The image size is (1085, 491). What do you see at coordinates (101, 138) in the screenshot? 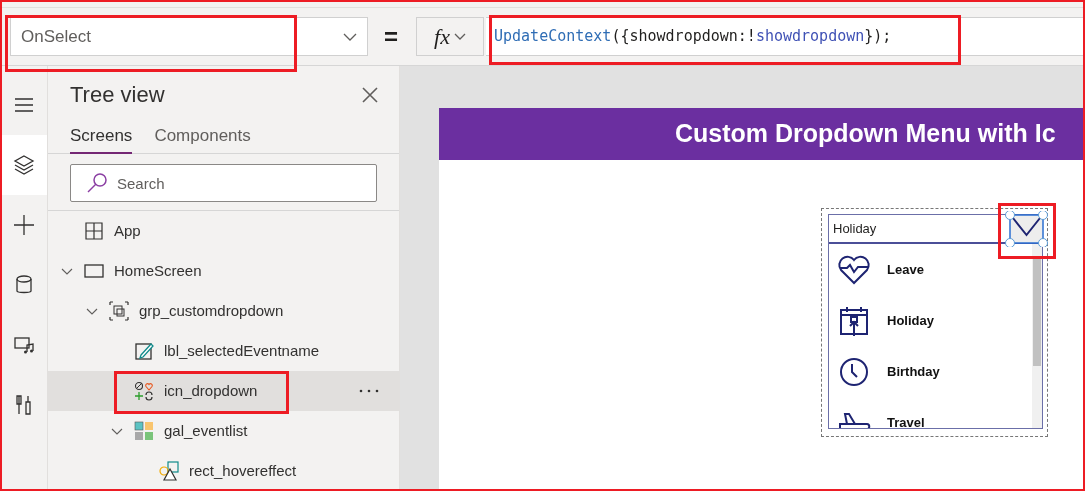
I see `tab: Screens` at bounding box center [101, 138].